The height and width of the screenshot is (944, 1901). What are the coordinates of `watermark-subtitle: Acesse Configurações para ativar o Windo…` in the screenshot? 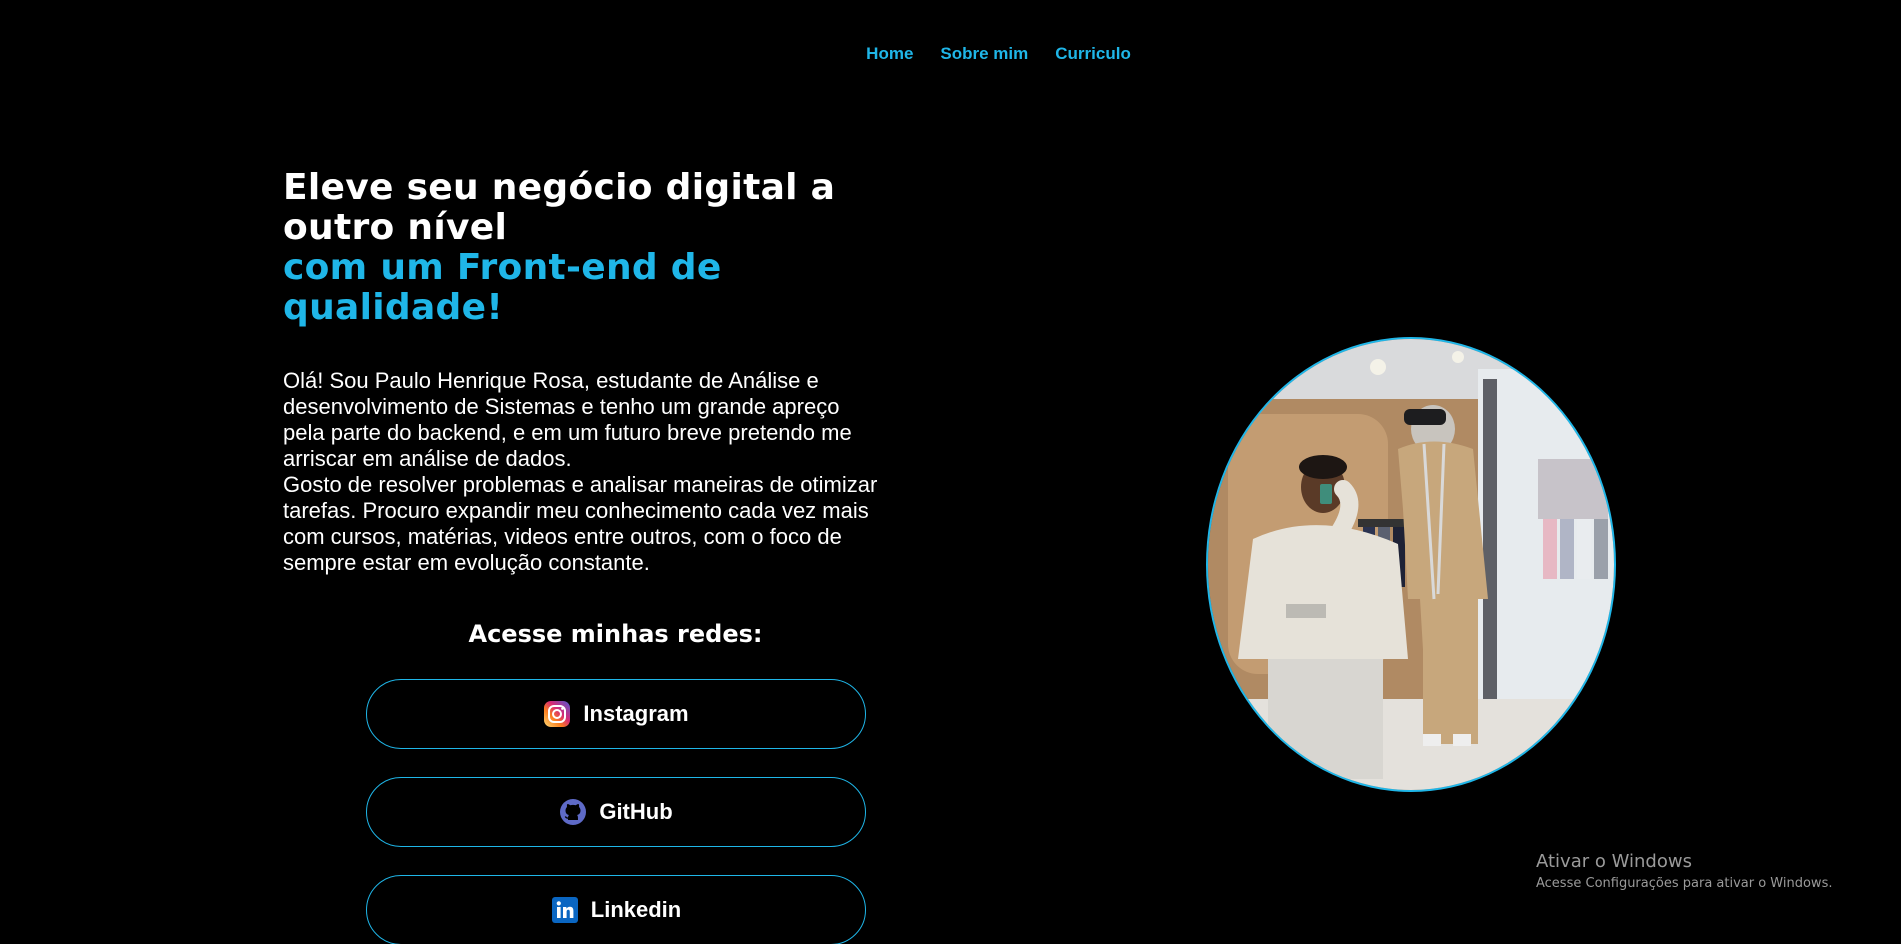 It's located at (1684, 883).